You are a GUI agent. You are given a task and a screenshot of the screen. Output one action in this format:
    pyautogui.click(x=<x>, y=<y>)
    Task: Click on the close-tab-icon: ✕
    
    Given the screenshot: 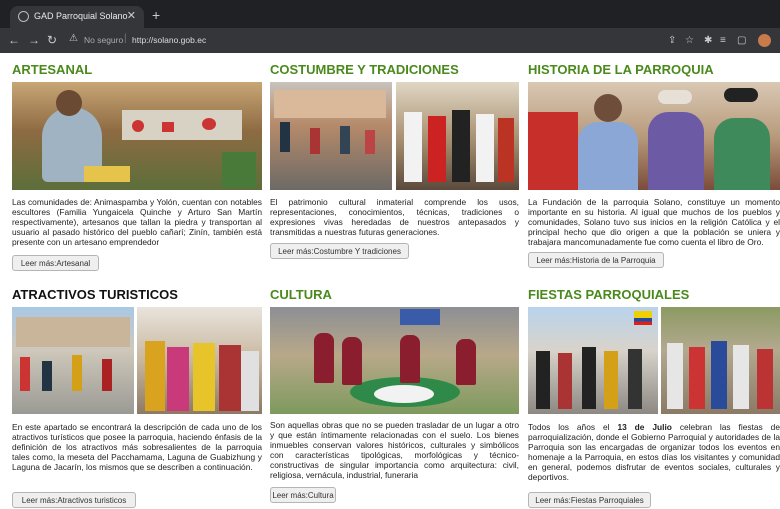 What is the action you would take?
    pyautogui.click(x=131, y=15)
    